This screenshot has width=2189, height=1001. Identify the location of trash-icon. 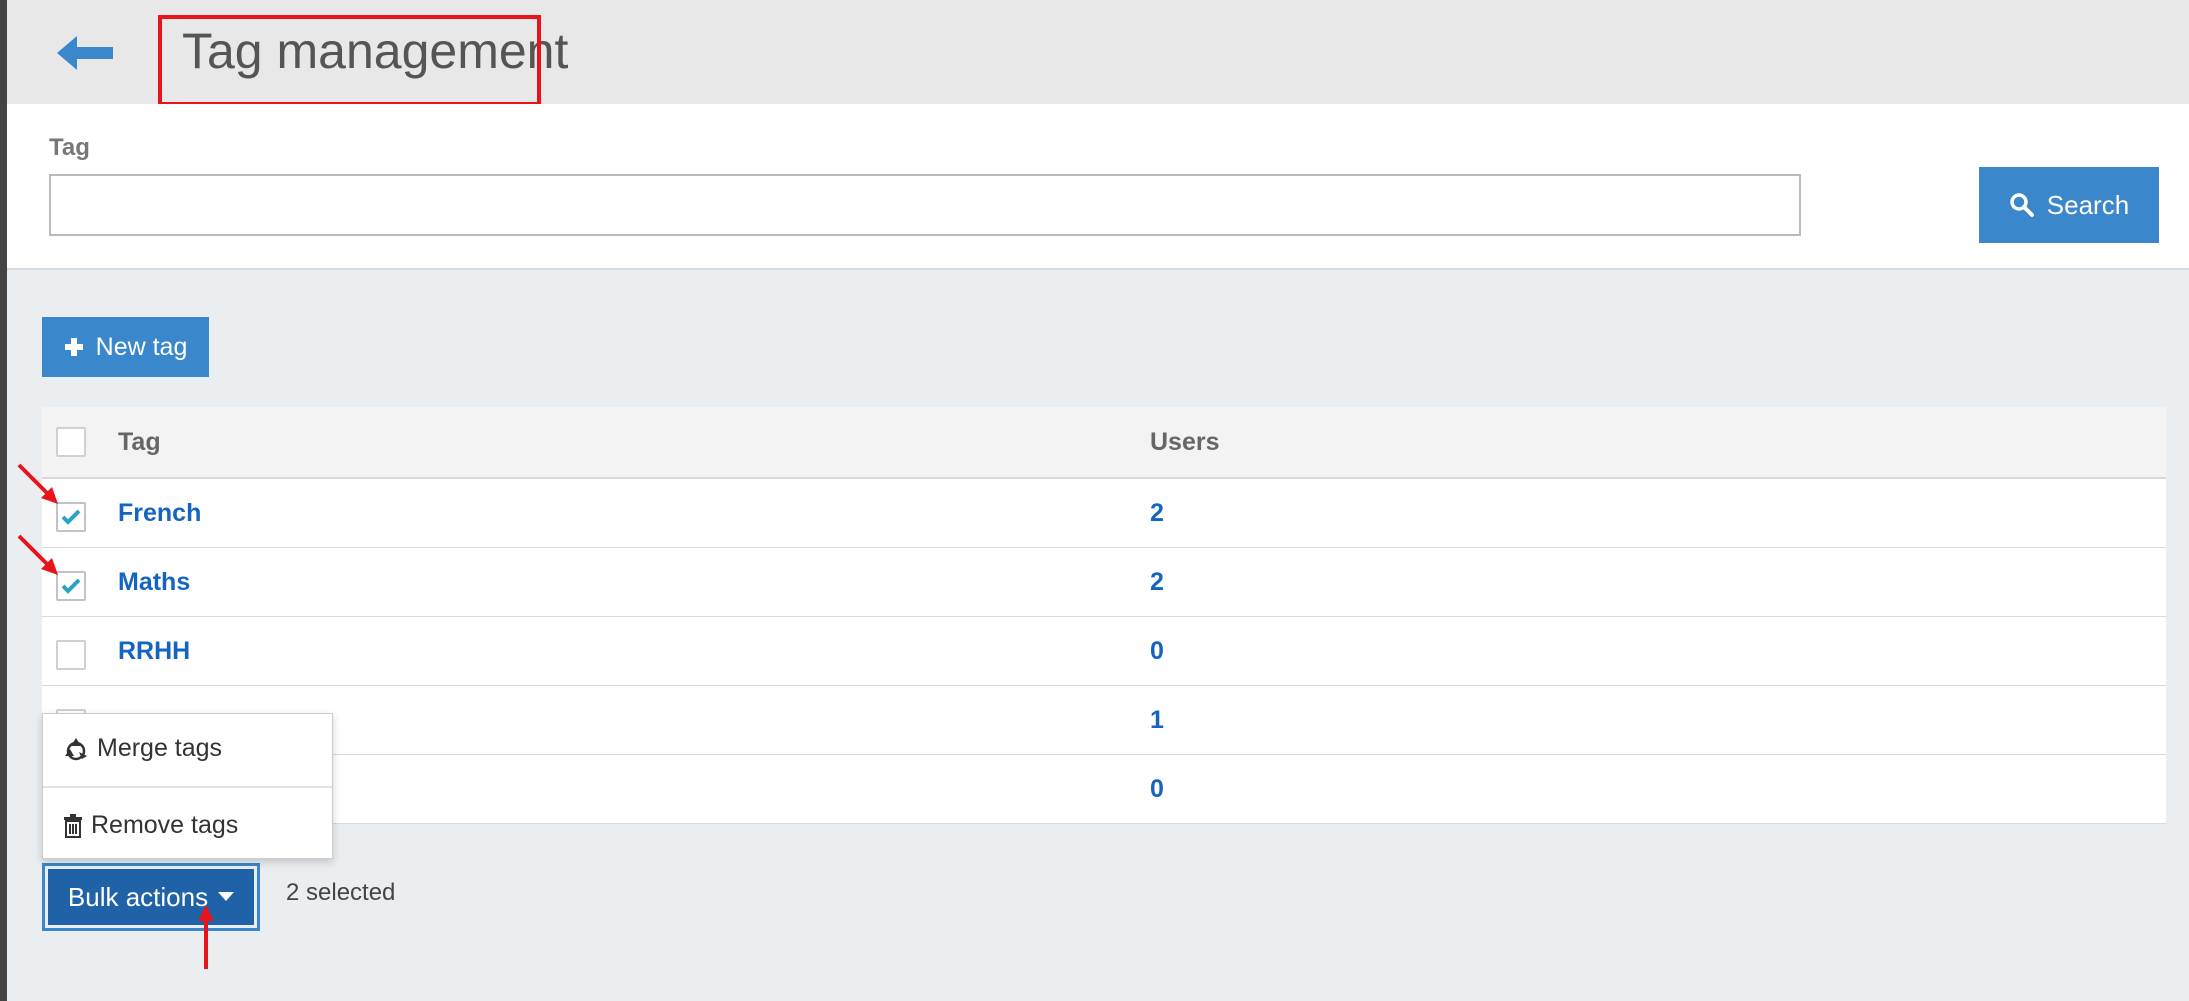
(73, 825).